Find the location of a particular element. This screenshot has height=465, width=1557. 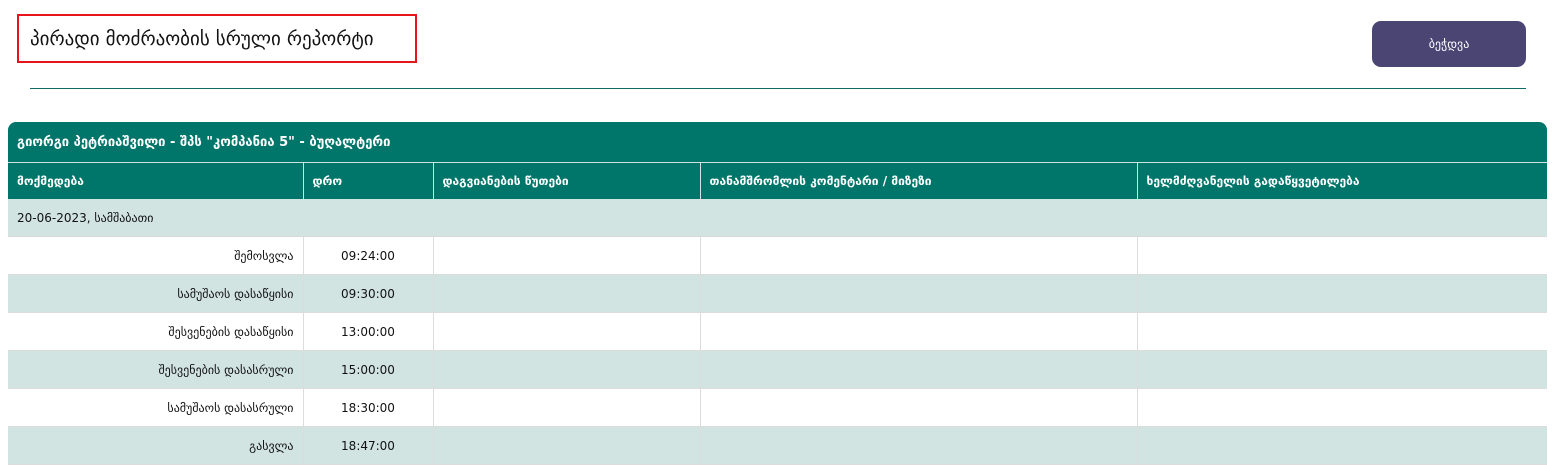

column-header-action: მოქმედება is located at coordinates (156, 180).